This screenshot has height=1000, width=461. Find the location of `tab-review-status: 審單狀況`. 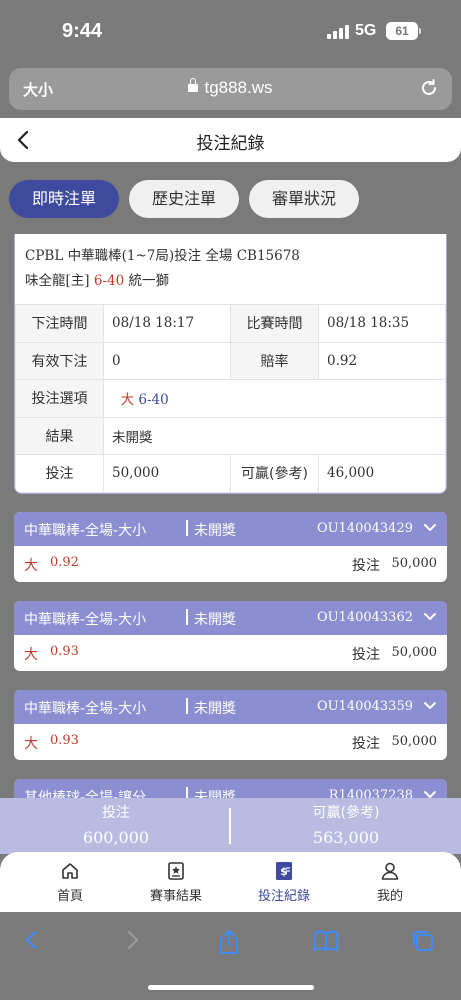

tab-review-status: 審單狀況 is located at coordinates (304, 199).